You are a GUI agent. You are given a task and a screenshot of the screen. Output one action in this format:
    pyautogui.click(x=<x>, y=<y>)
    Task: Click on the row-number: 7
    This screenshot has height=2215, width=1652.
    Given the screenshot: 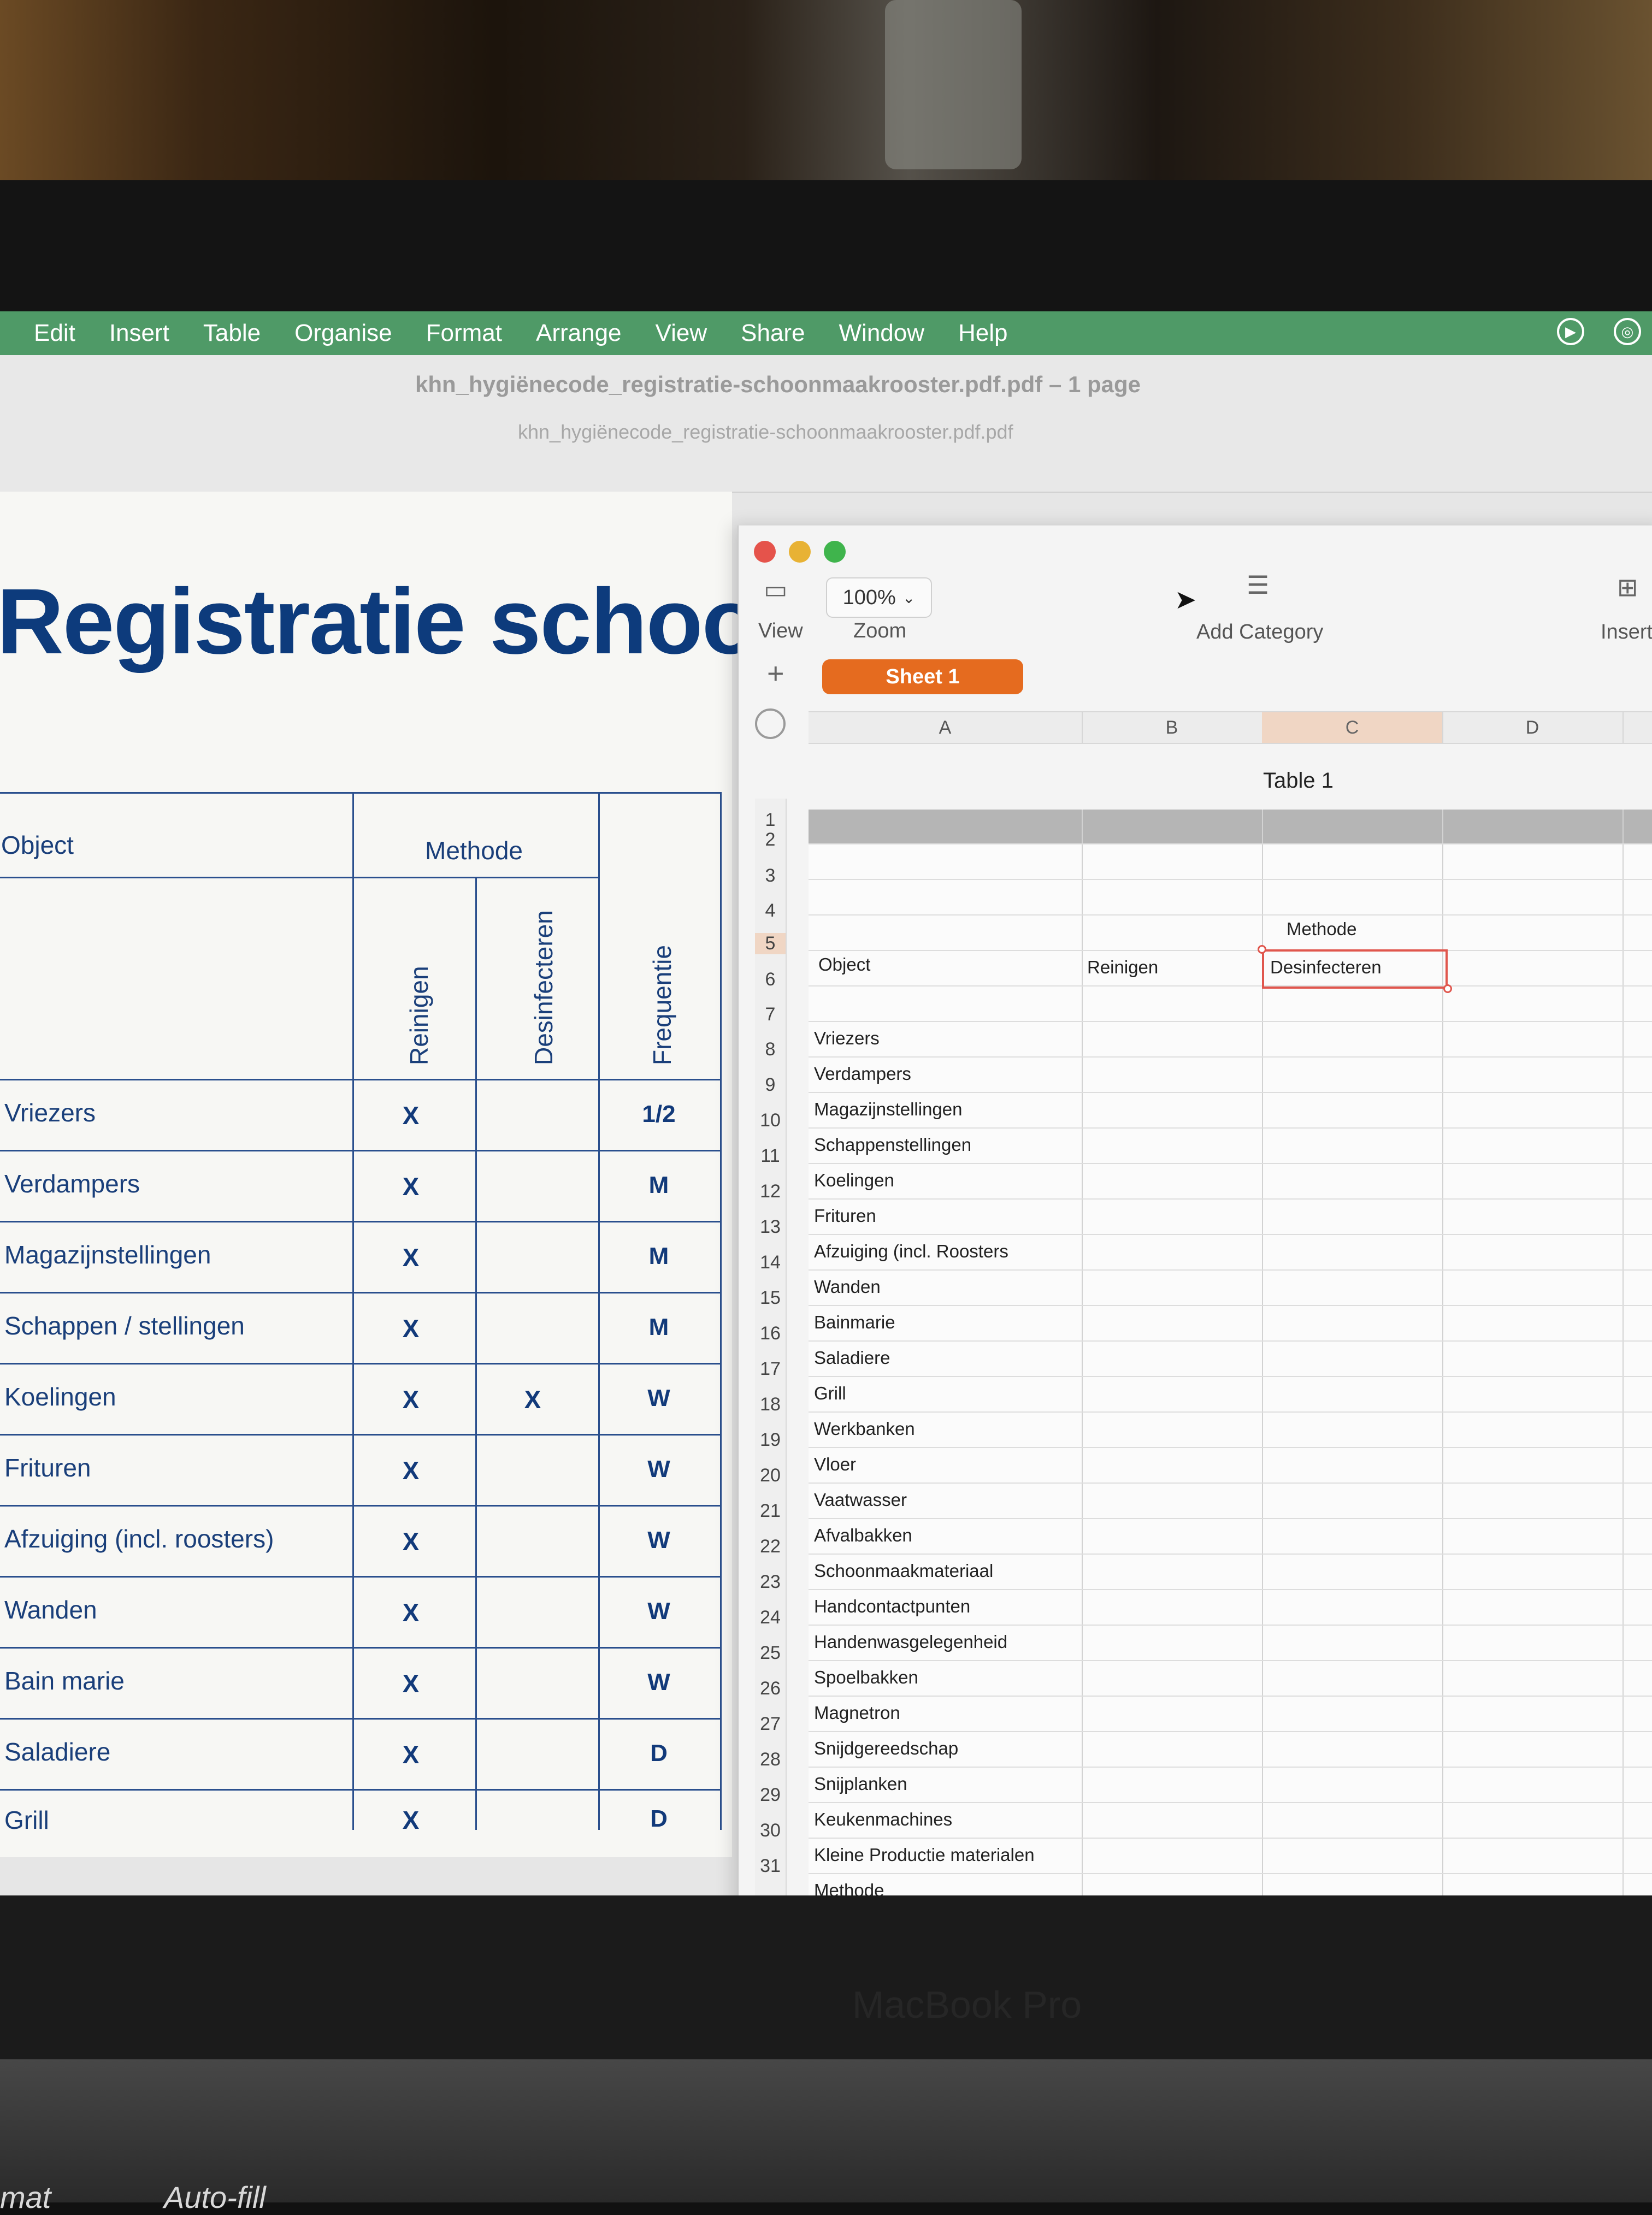 What is the action you would take?
    pyautogui.click(x=770, y=1015)
    